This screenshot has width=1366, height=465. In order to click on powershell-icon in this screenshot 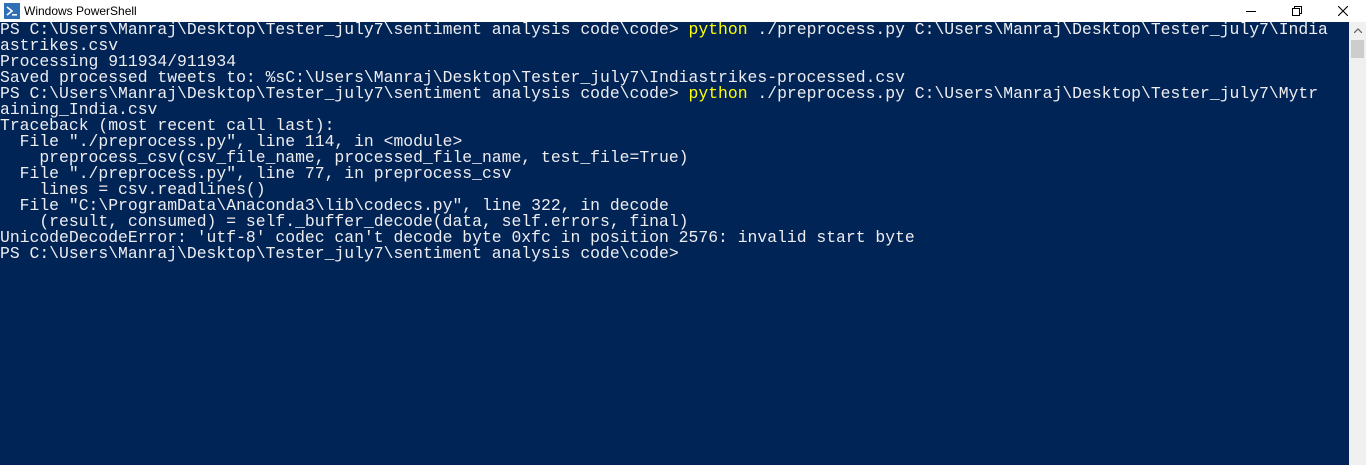, I will do `click(12, 11)`.